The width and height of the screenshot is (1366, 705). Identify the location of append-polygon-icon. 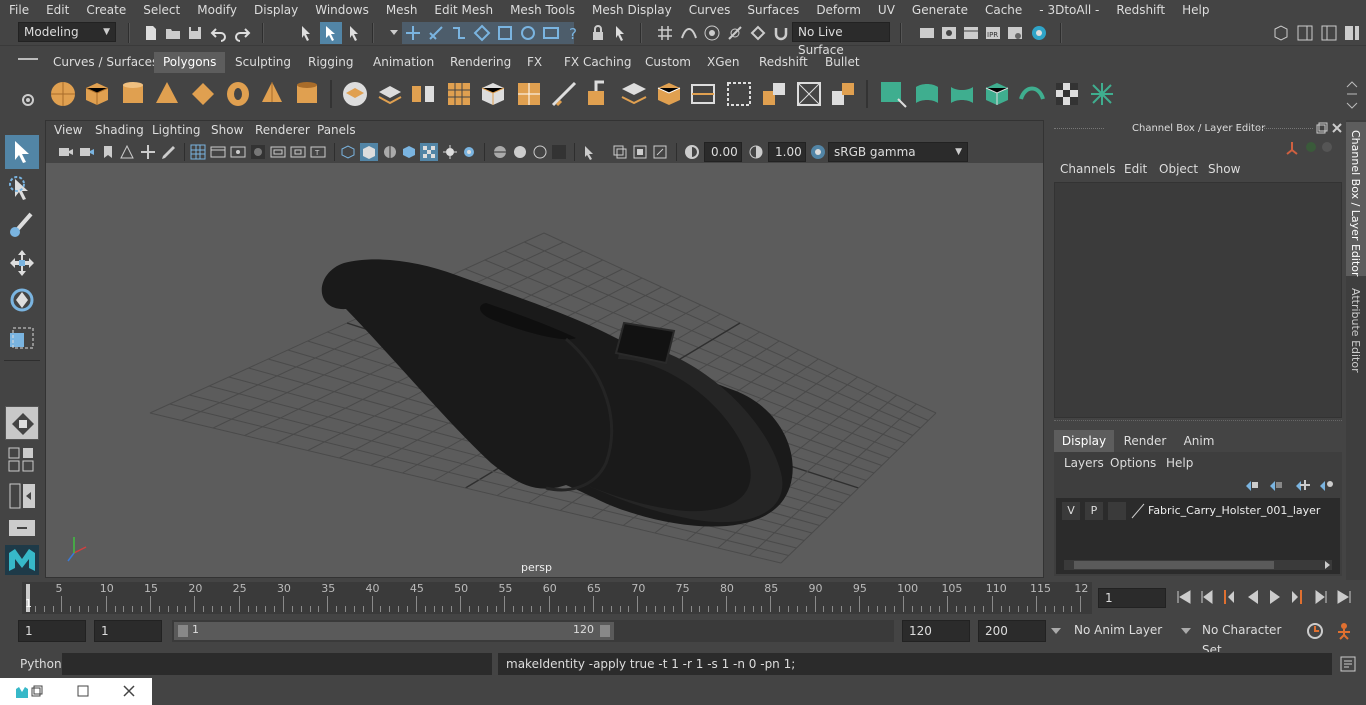
(669, 94).